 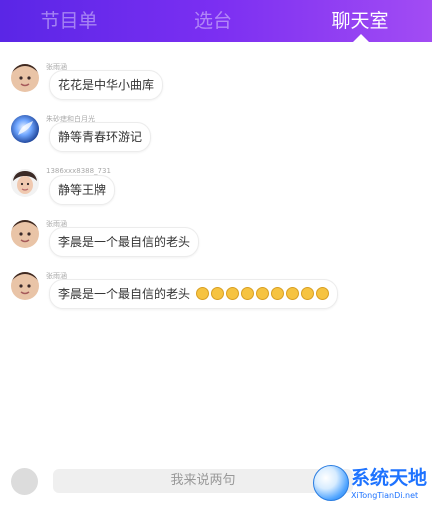 What do you see at coordinates (78, 171) in the screenshot?
I see `sender-name: 1386xxx8388_731` at bounding box center [78, 171].